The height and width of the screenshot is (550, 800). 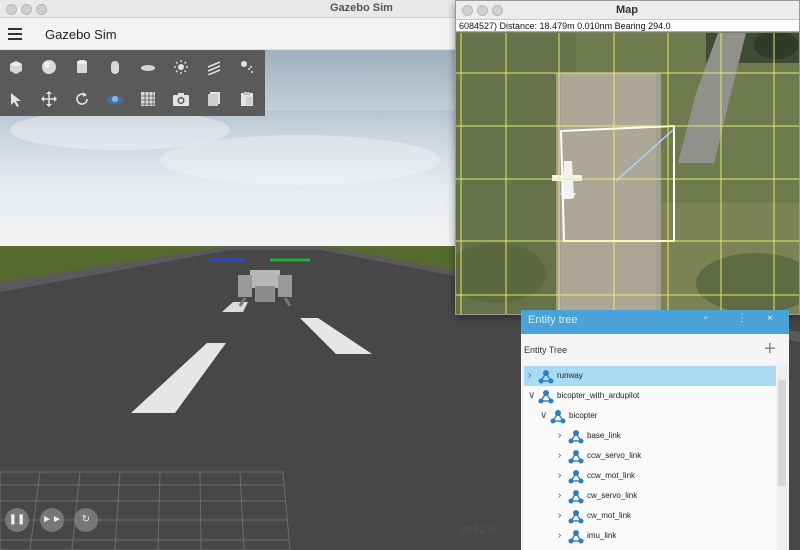 I want to click on tree-row: › ccw_mot_link, so click(x=650, y=476).